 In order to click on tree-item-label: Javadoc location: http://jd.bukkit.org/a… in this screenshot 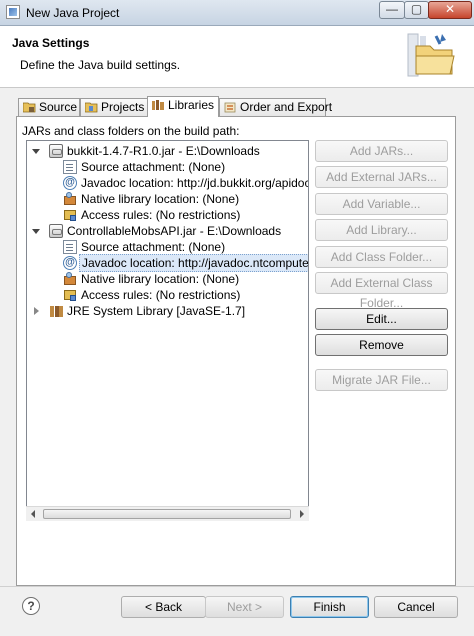, I will do `click(195, 183)`.